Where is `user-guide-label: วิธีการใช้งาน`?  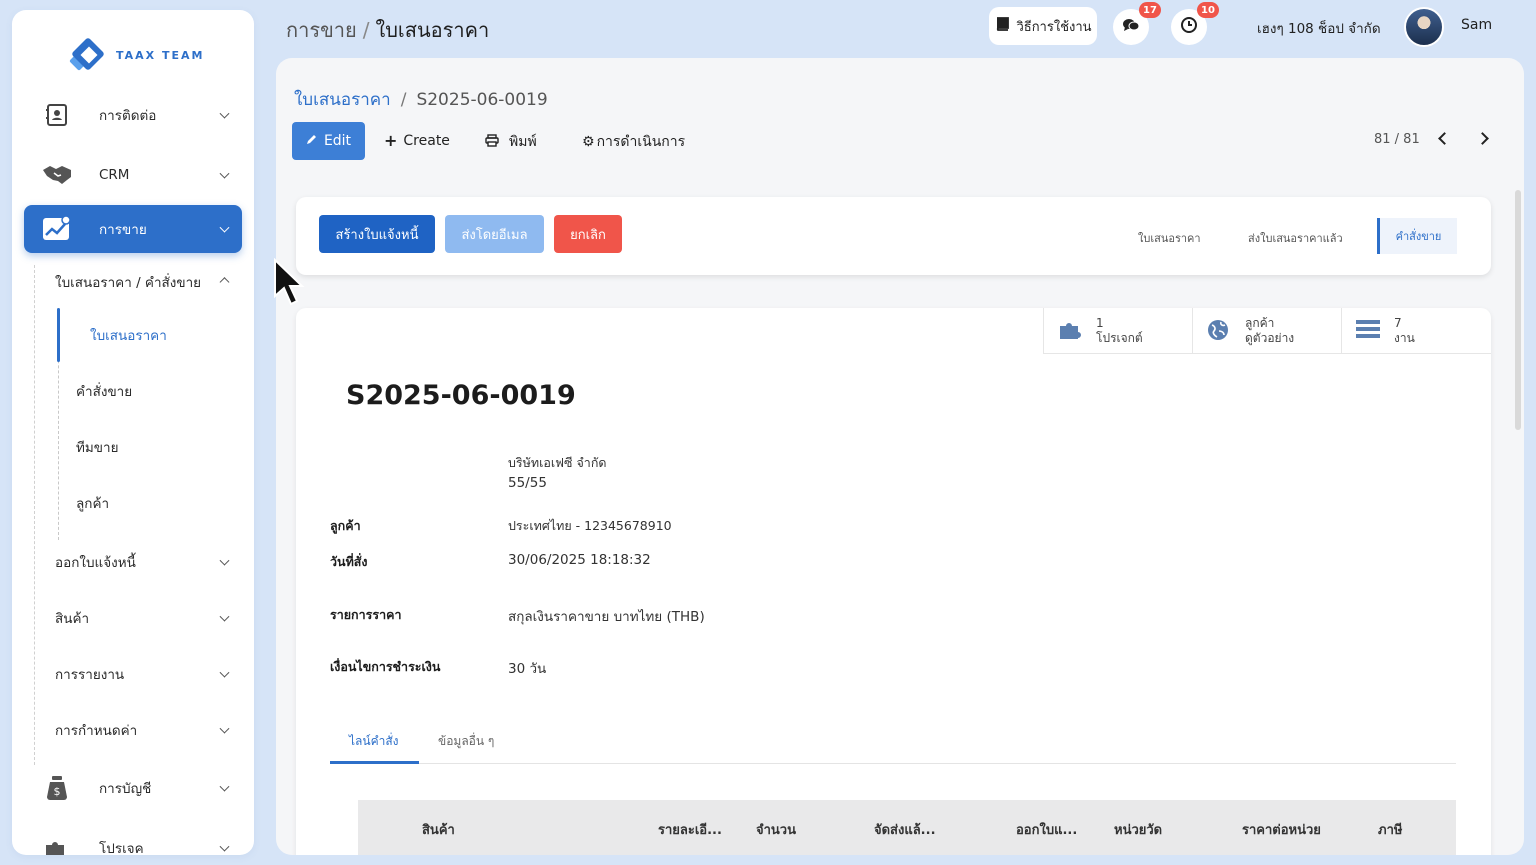
user-guide-label: วิธีการใช้งาน is located at coordinates (1054, 27).